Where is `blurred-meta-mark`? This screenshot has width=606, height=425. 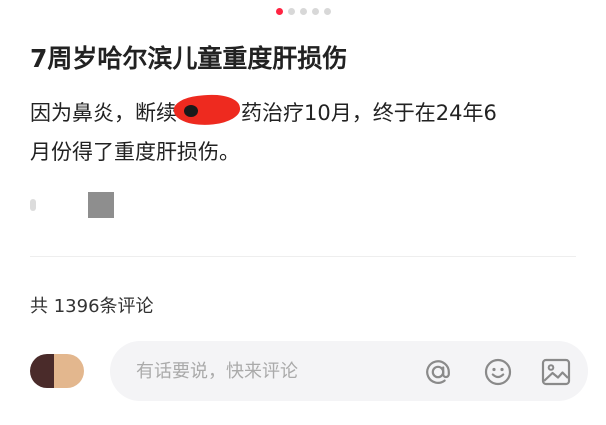
blurred-meta-mark is located at coordinates (33, 205).